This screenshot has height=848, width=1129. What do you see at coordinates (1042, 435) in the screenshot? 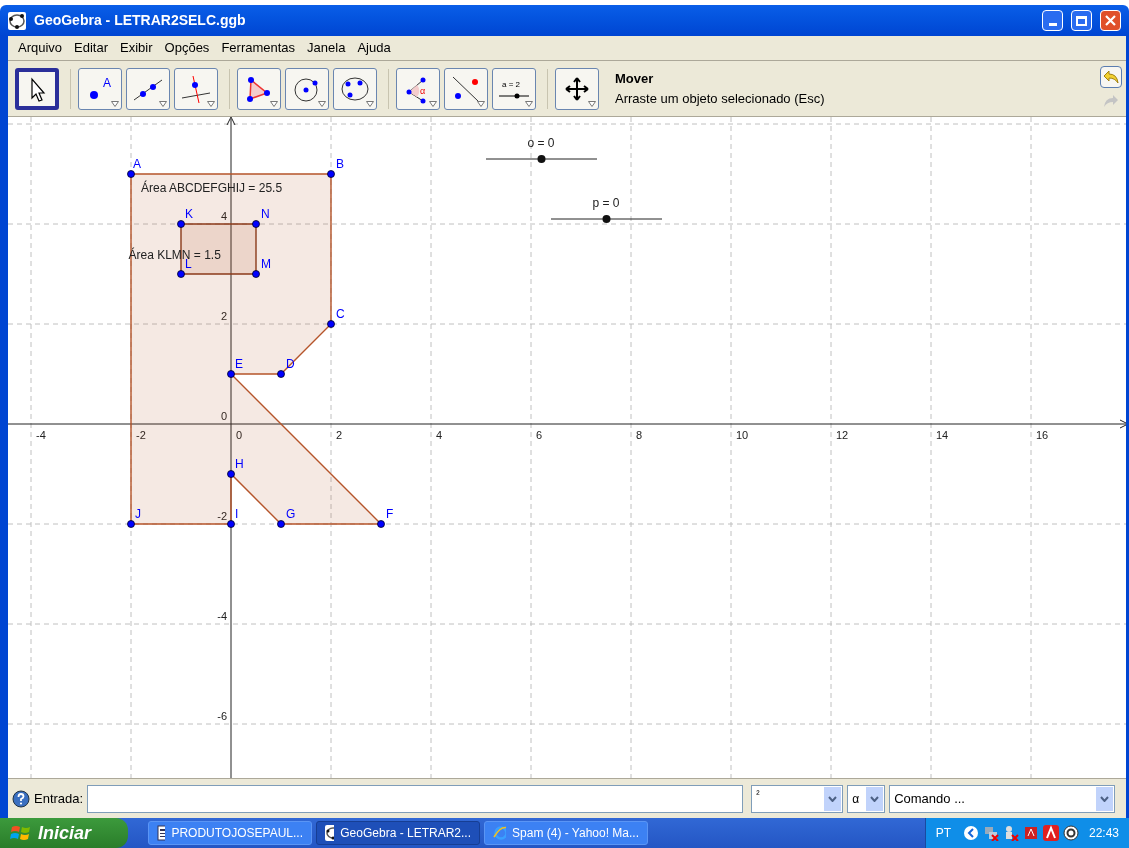
I see `x-tick-label: 16` at bounding box center [1042, 435].